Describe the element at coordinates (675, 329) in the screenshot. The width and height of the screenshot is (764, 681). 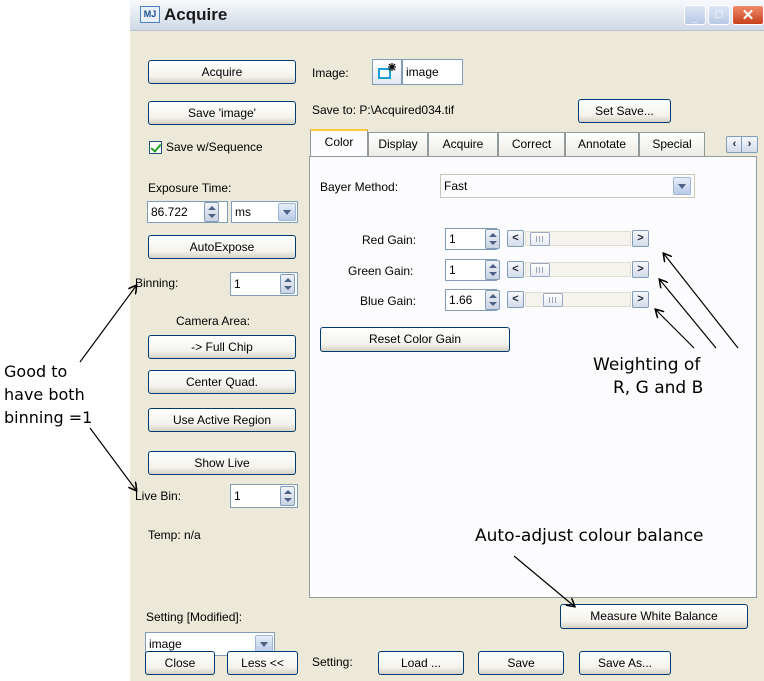
I see `blue-weight-arrow` at that location.